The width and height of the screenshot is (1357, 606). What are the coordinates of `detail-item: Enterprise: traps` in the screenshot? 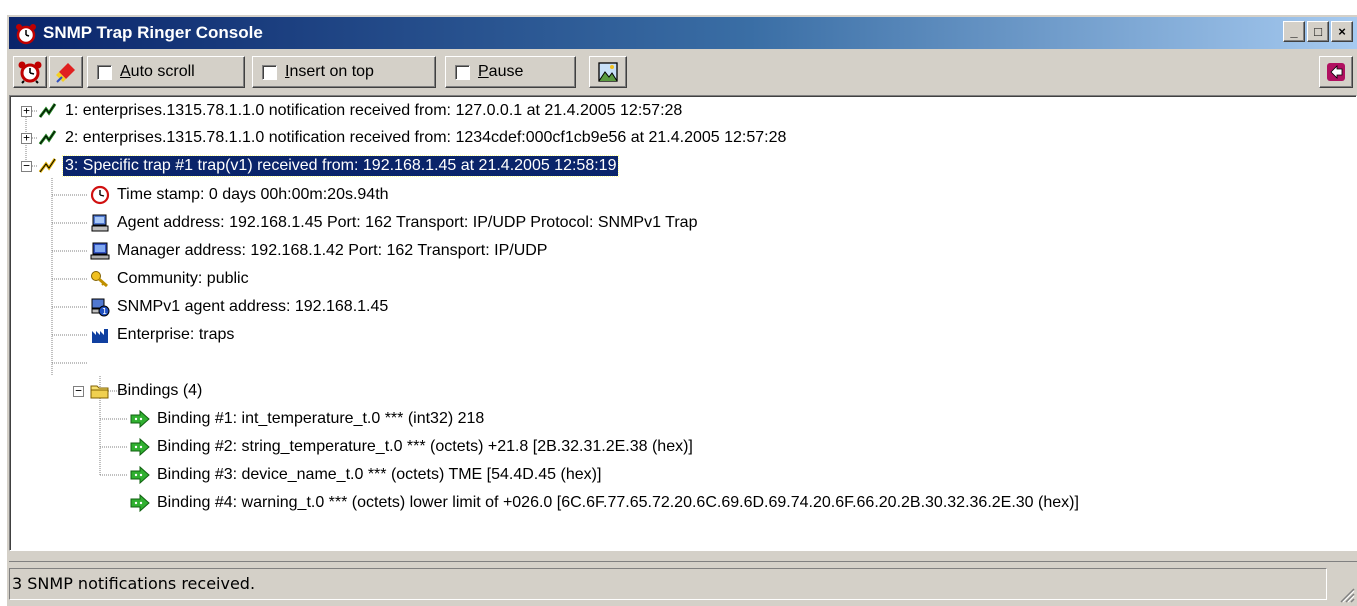 It's located at (163, 335).